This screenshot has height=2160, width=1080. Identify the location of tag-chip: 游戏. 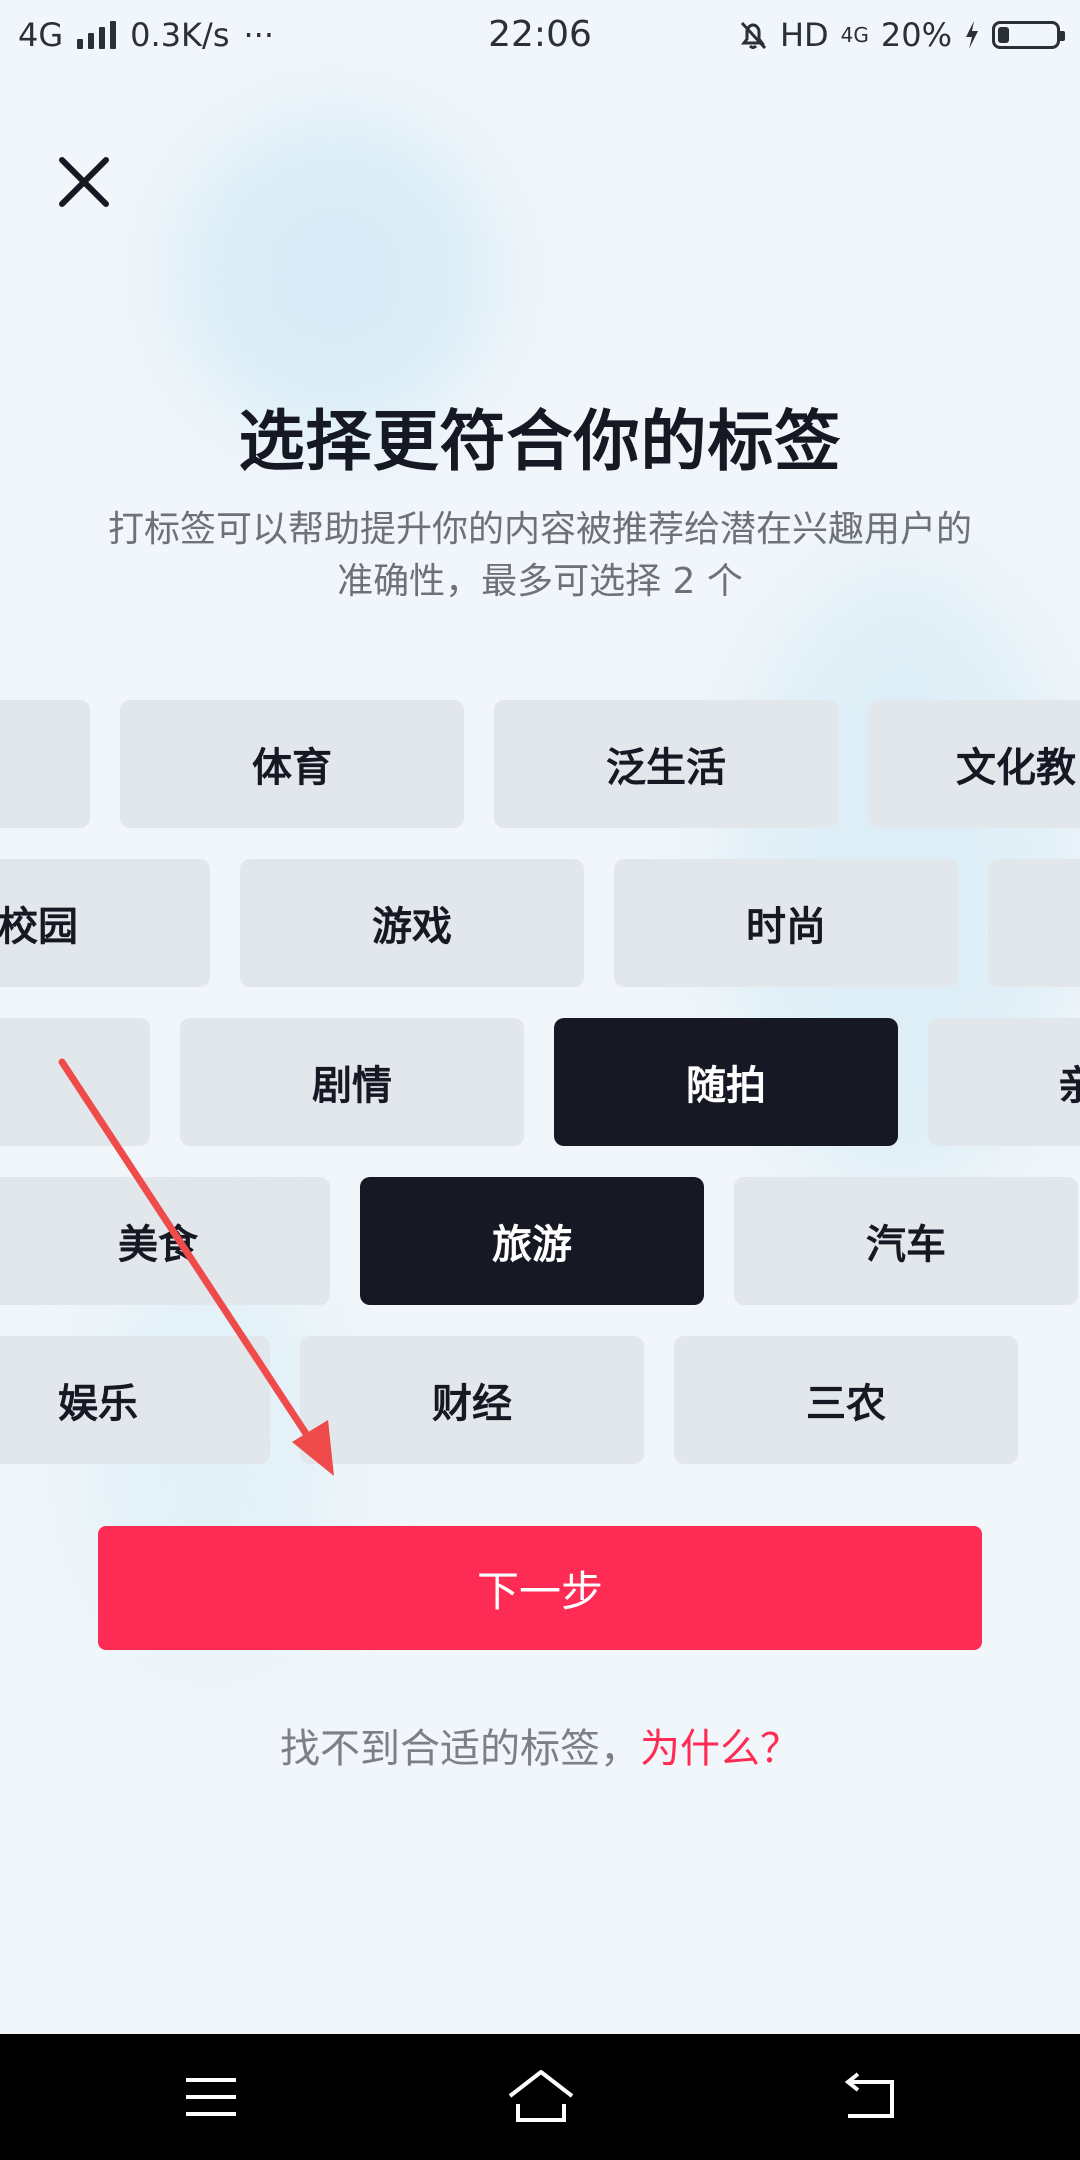
(412, 923).